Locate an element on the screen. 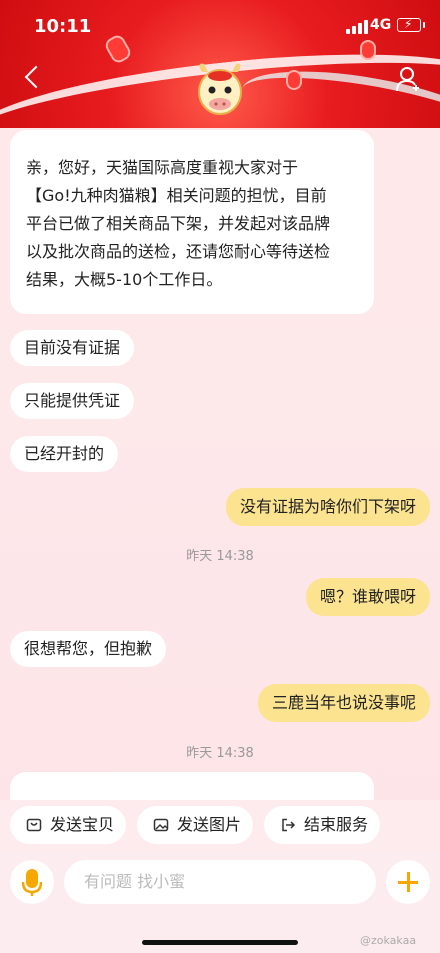 The height and width of the screenshot is (953, 440). battery-icon: ⚡ is located at coordinates (411, 24).